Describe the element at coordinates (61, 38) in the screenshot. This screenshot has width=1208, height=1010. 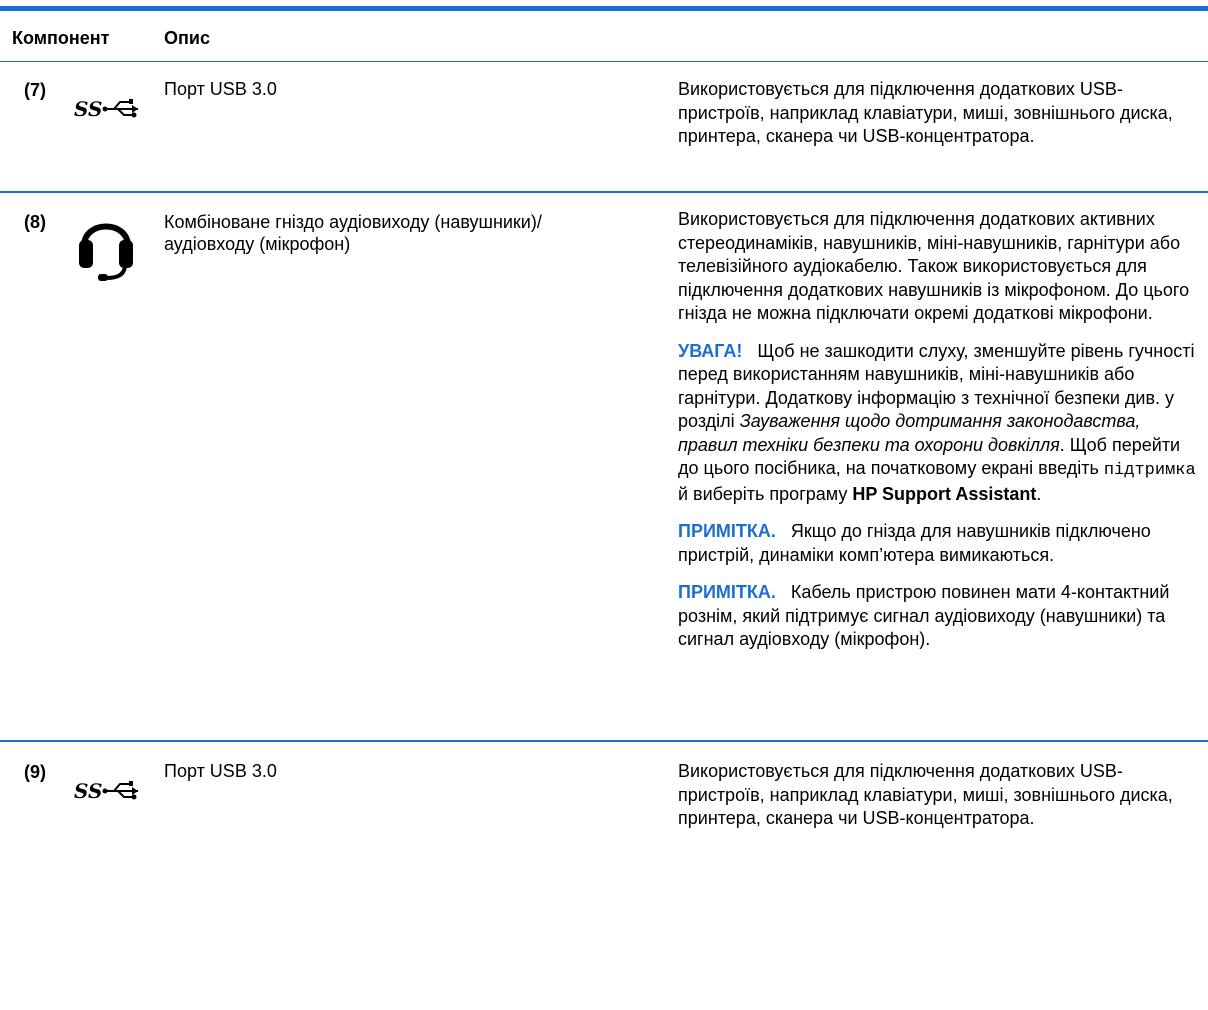
I see `column-header-component: Компонент` at that location.